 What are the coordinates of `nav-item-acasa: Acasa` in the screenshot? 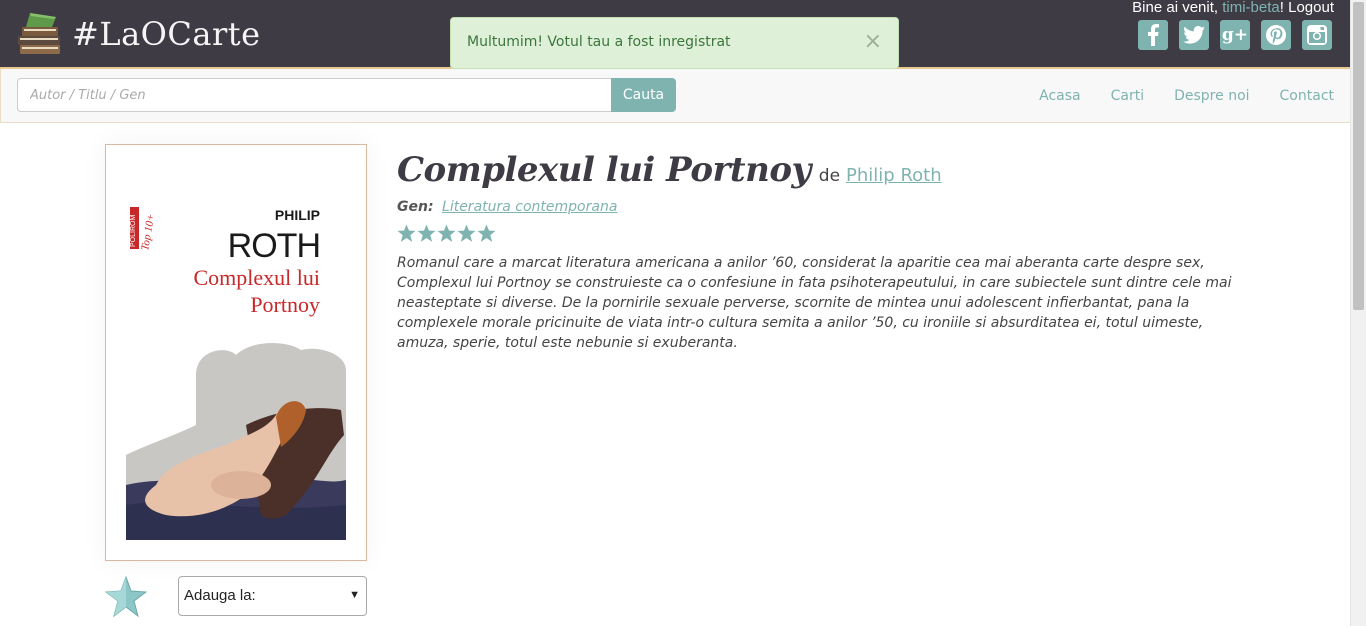 It's located at (1059, 96).